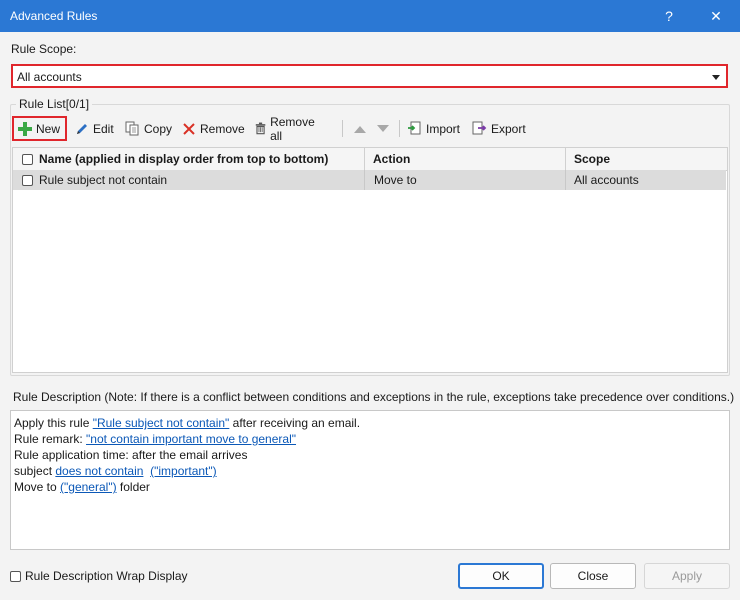  What do you see at coordinates (103, 180) in the screenshot?
I see `row-name: Rule subject not contain` at bounding box center [103, 180].